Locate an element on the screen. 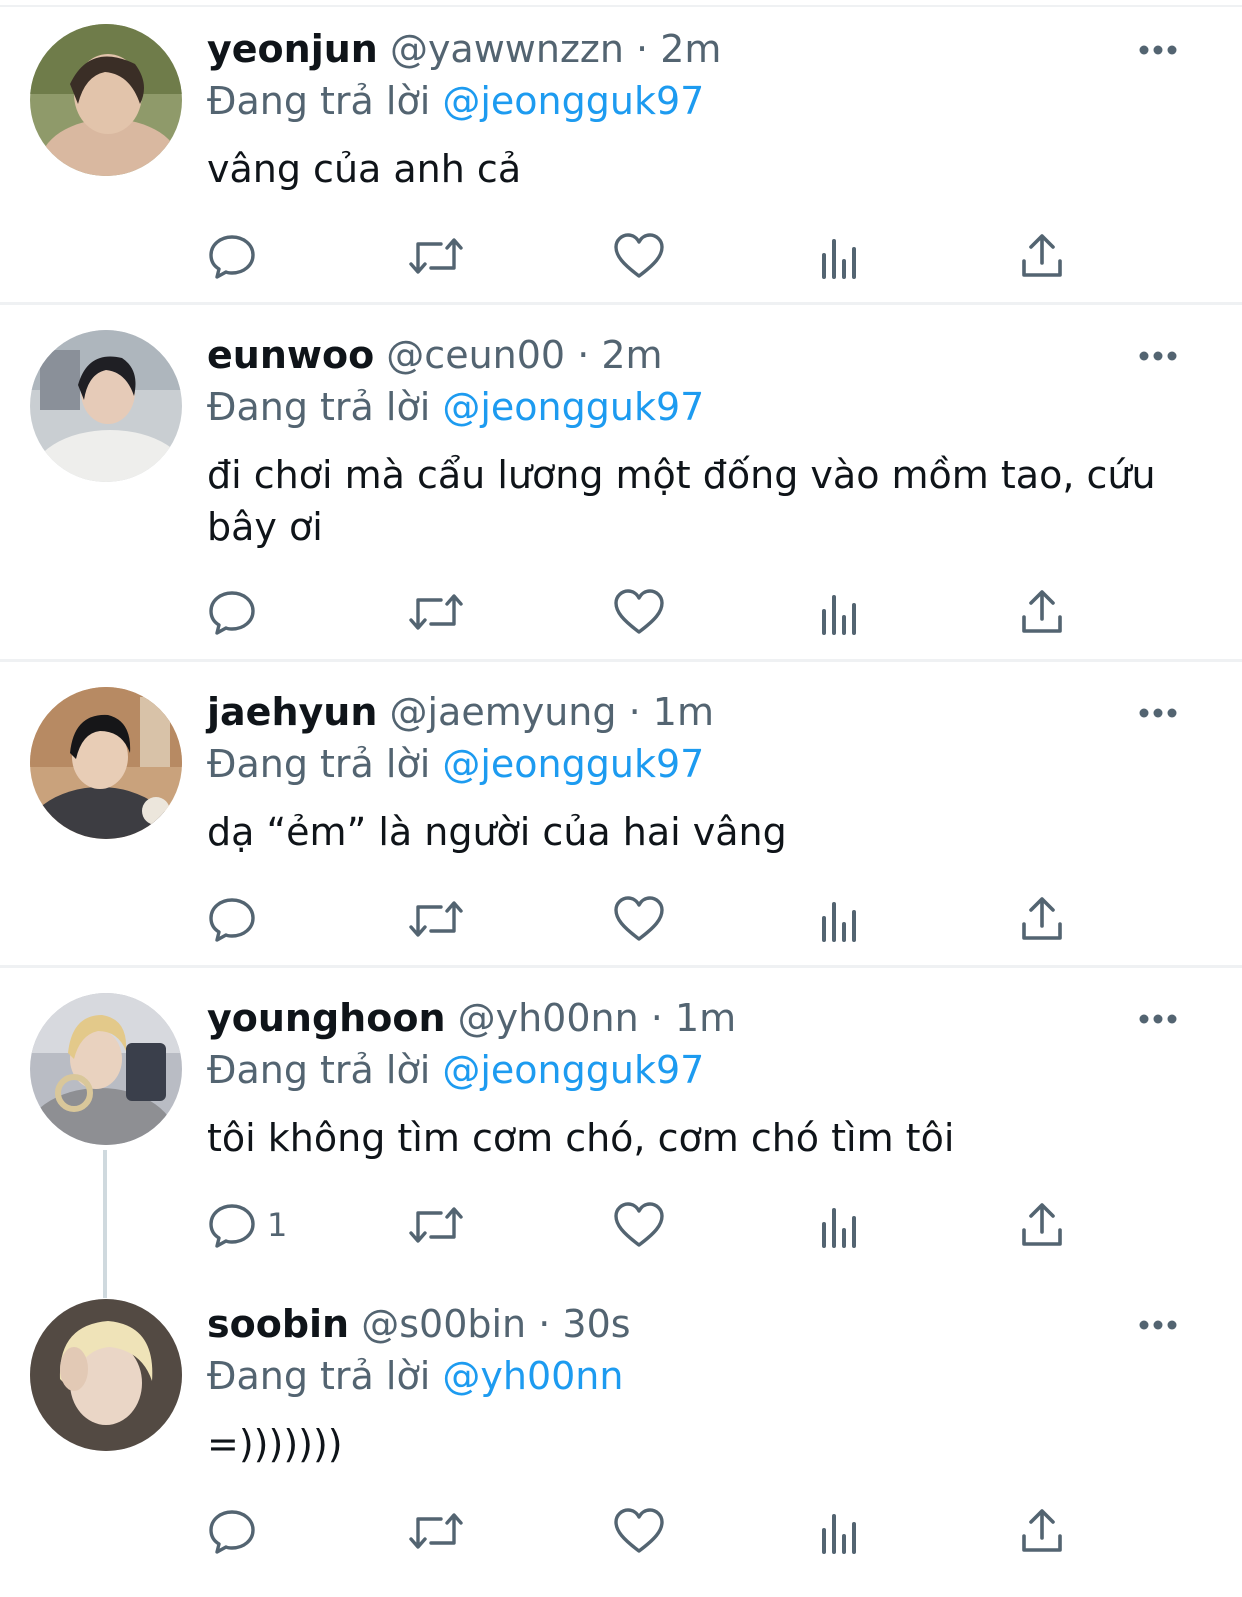 The width and height of the screenshot is (1242, 1597). tweet-text: tôi không tìm cơm chó, cơm chó tìm tôi is located at coordinates (581, 1138).